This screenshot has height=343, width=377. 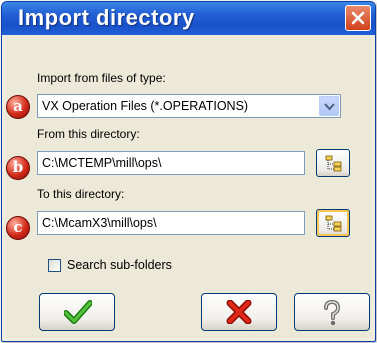 I want to click on help-button, so click(x=332, y=312).